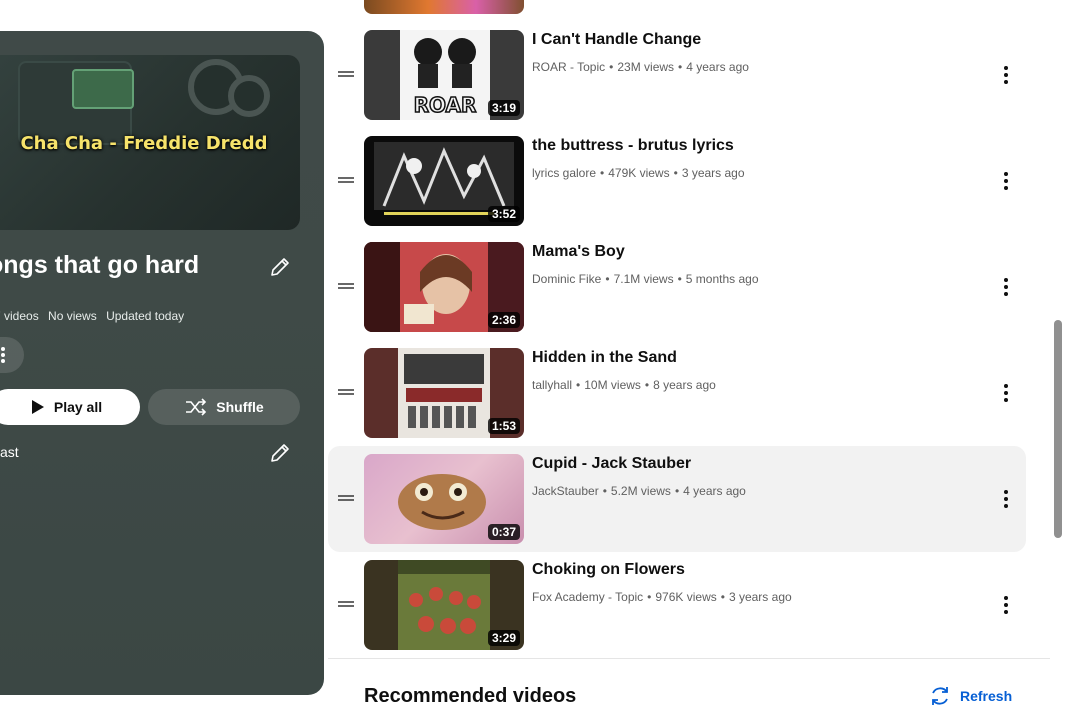 This screenshot has height=718, width=1065. Describe the element at coordinates (78, 407) in the screenshot. I see `play-all-label: Play all` at that location.